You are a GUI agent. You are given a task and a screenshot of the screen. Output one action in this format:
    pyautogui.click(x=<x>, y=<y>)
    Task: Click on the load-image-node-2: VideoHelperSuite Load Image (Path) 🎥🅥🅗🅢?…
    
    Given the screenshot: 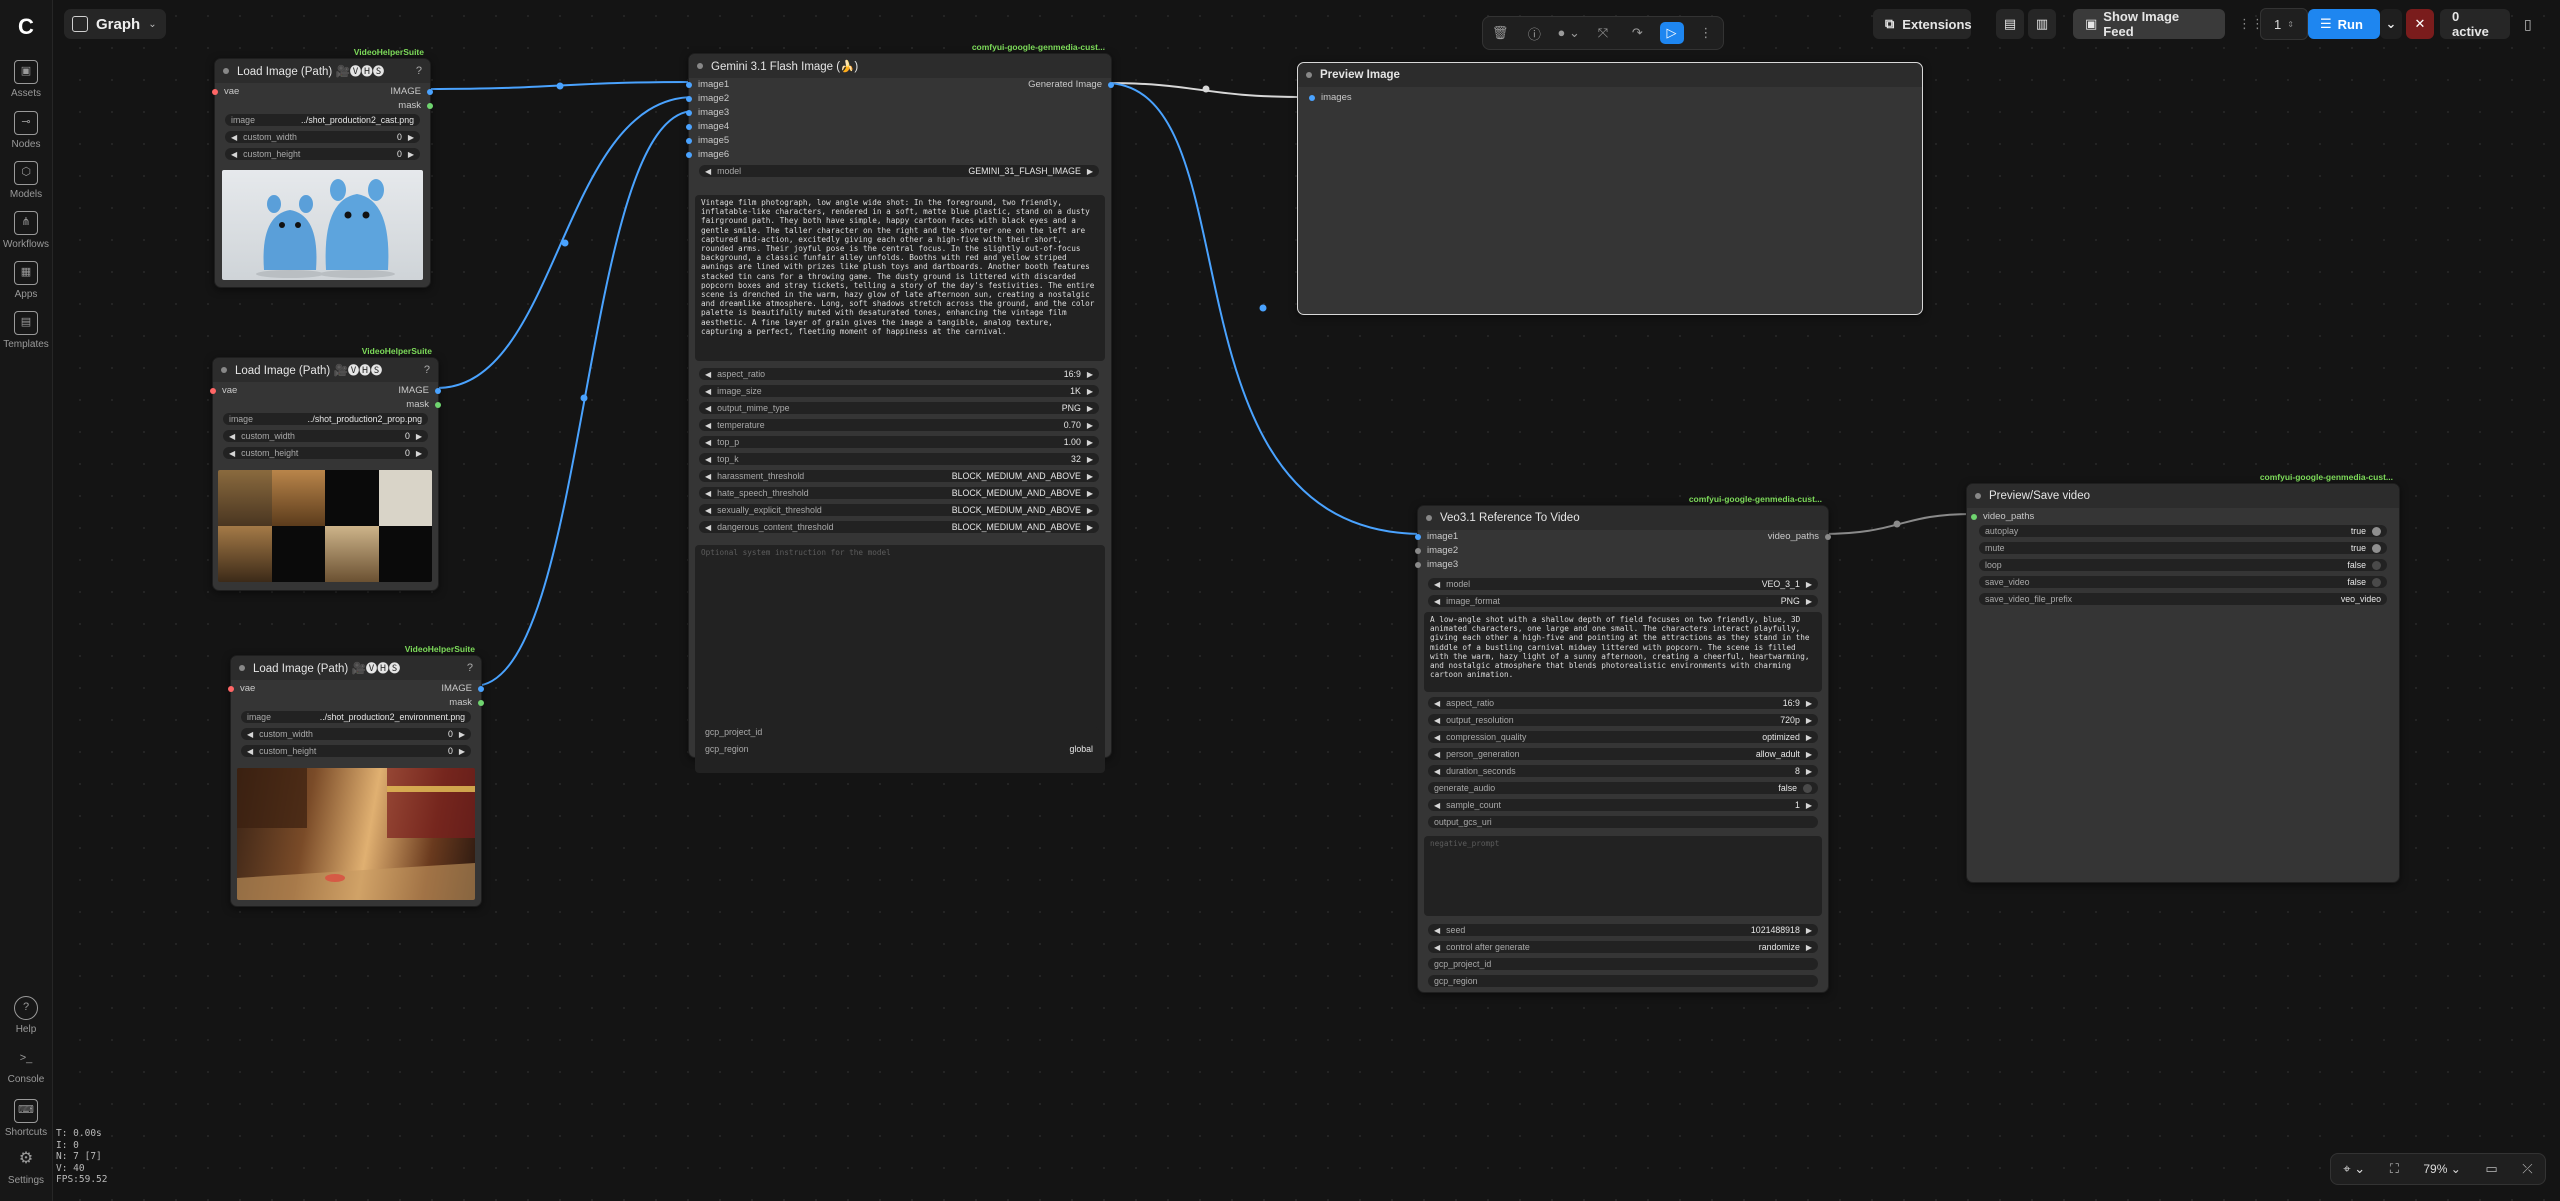 What is the action you would take?
    pyautogui.click(x=325, y=468)
    